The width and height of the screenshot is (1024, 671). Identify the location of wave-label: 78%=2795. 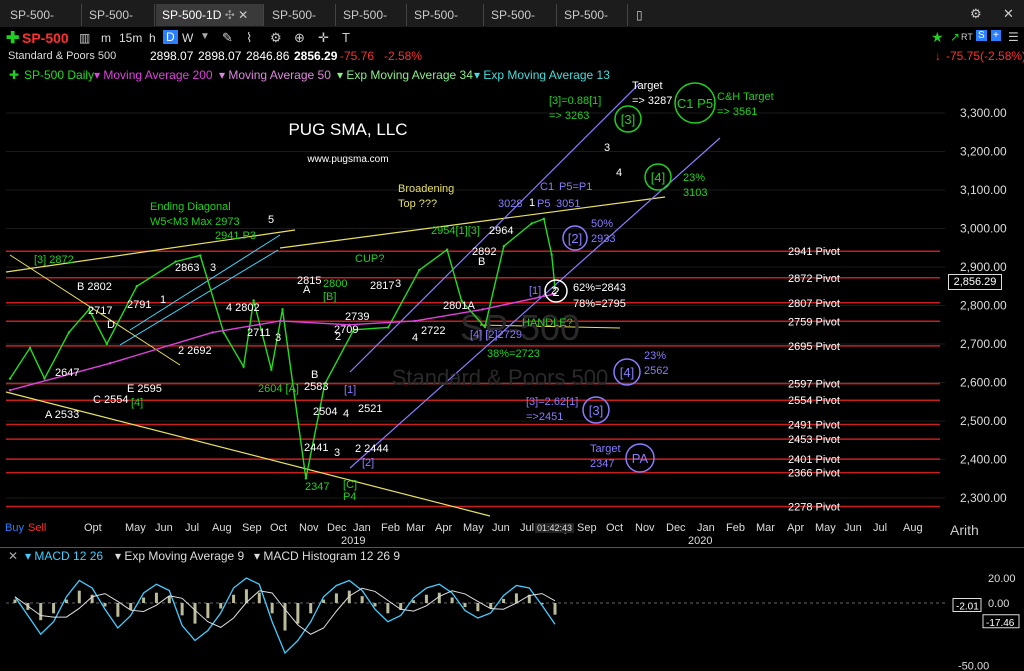
(599, 304).